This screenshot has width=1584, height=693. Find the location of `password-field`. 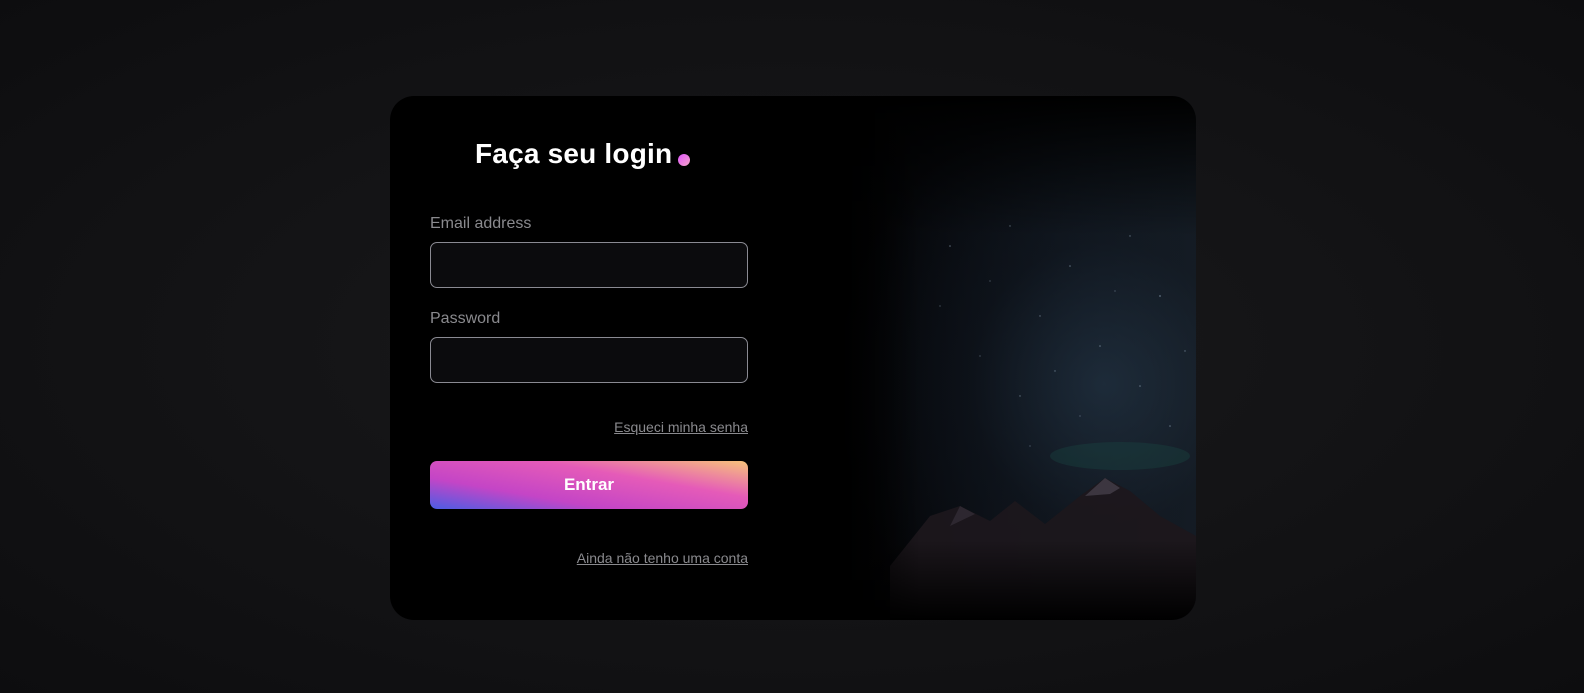

password-field is located at coordinates (589, 360).